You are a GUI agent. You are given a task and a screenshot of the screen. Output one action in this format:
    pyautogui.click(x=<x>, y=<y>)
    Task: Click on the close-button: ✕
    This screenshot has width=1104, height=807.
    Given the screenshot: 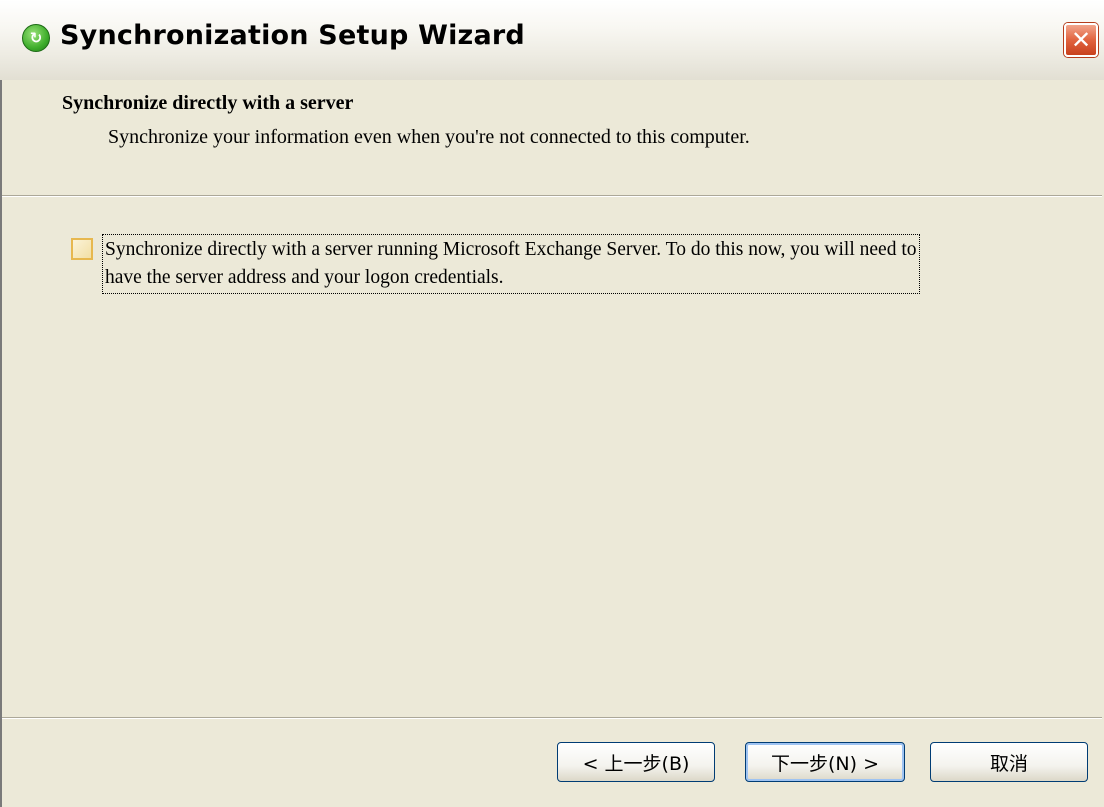 What is the action you would take?
    pyautogui.click(x=1081, y=40)
    